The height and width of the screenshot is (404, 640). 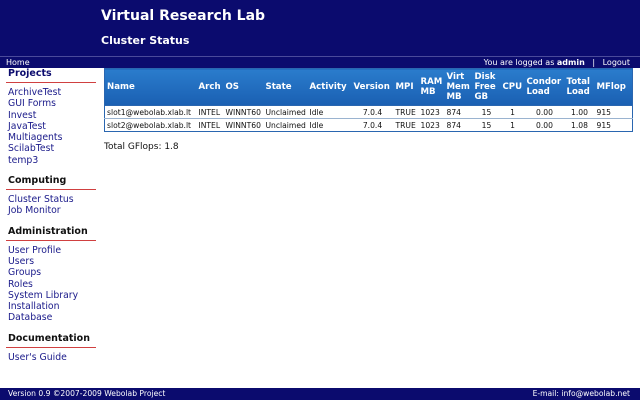 What do you see at coordinates (30, 73) in the screenshot?
I see `projects-heading: Projects` at bounding box center [30, 73].